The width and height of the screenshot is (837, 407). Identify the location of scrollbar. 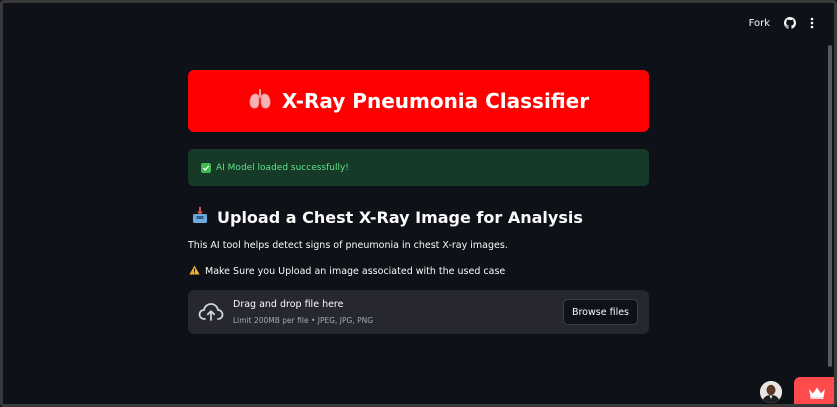
(830, 206).